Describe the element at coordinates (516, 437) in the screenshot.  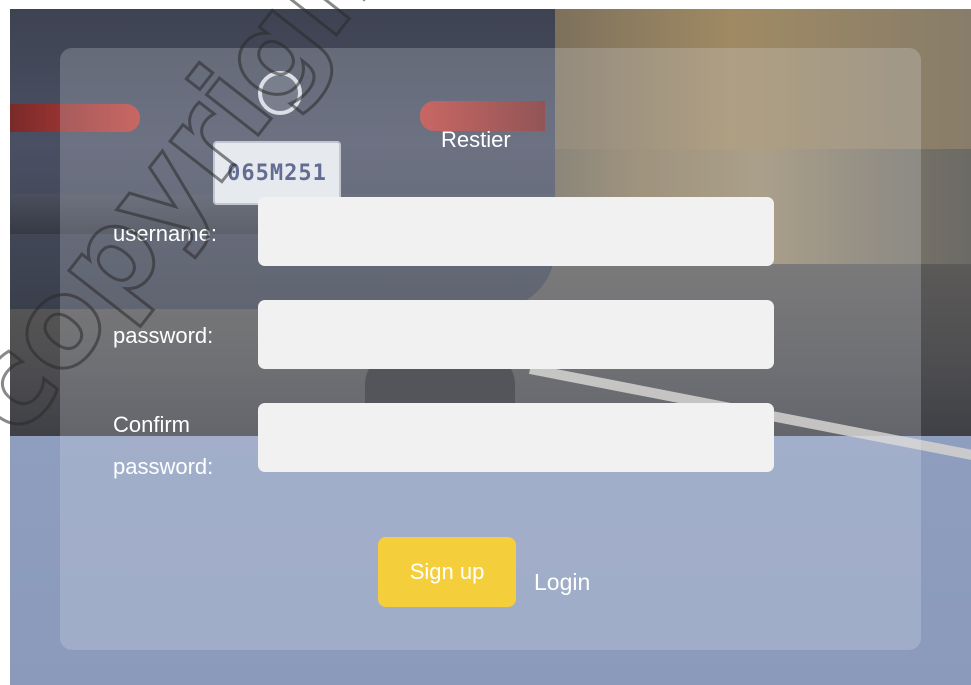
I see `confirm-password-input` at that location.